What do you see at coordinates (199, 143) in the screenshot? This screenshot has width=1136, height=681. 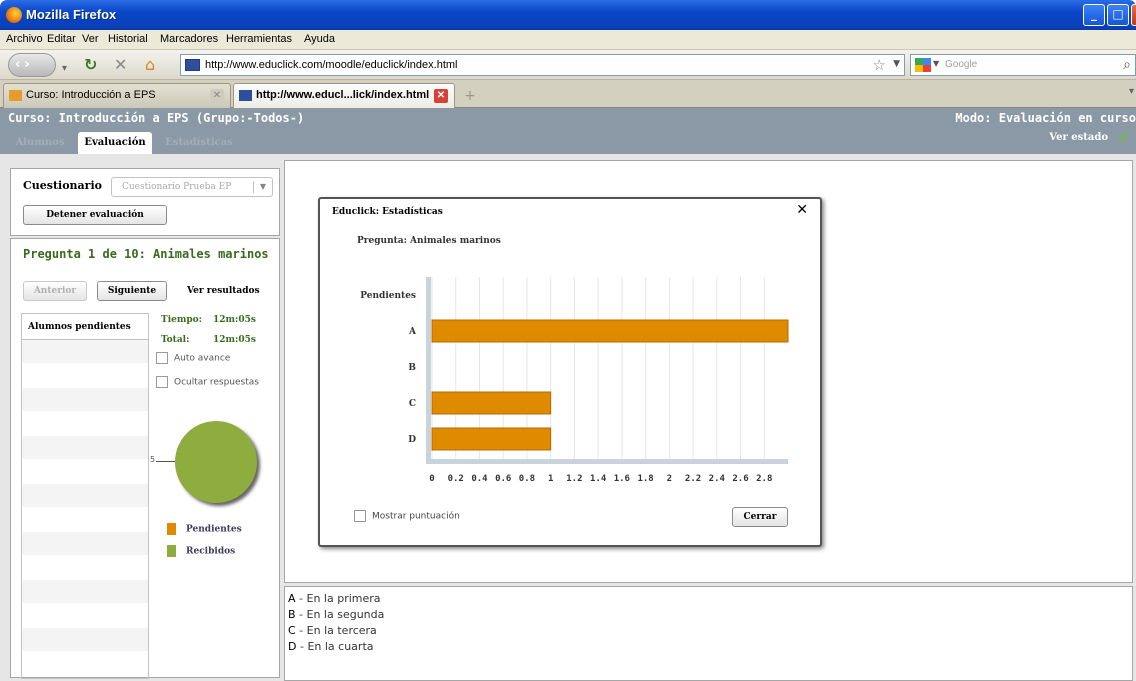 I see `tab-estadisticas: Estadísticas` at bounding box center [199, 143].